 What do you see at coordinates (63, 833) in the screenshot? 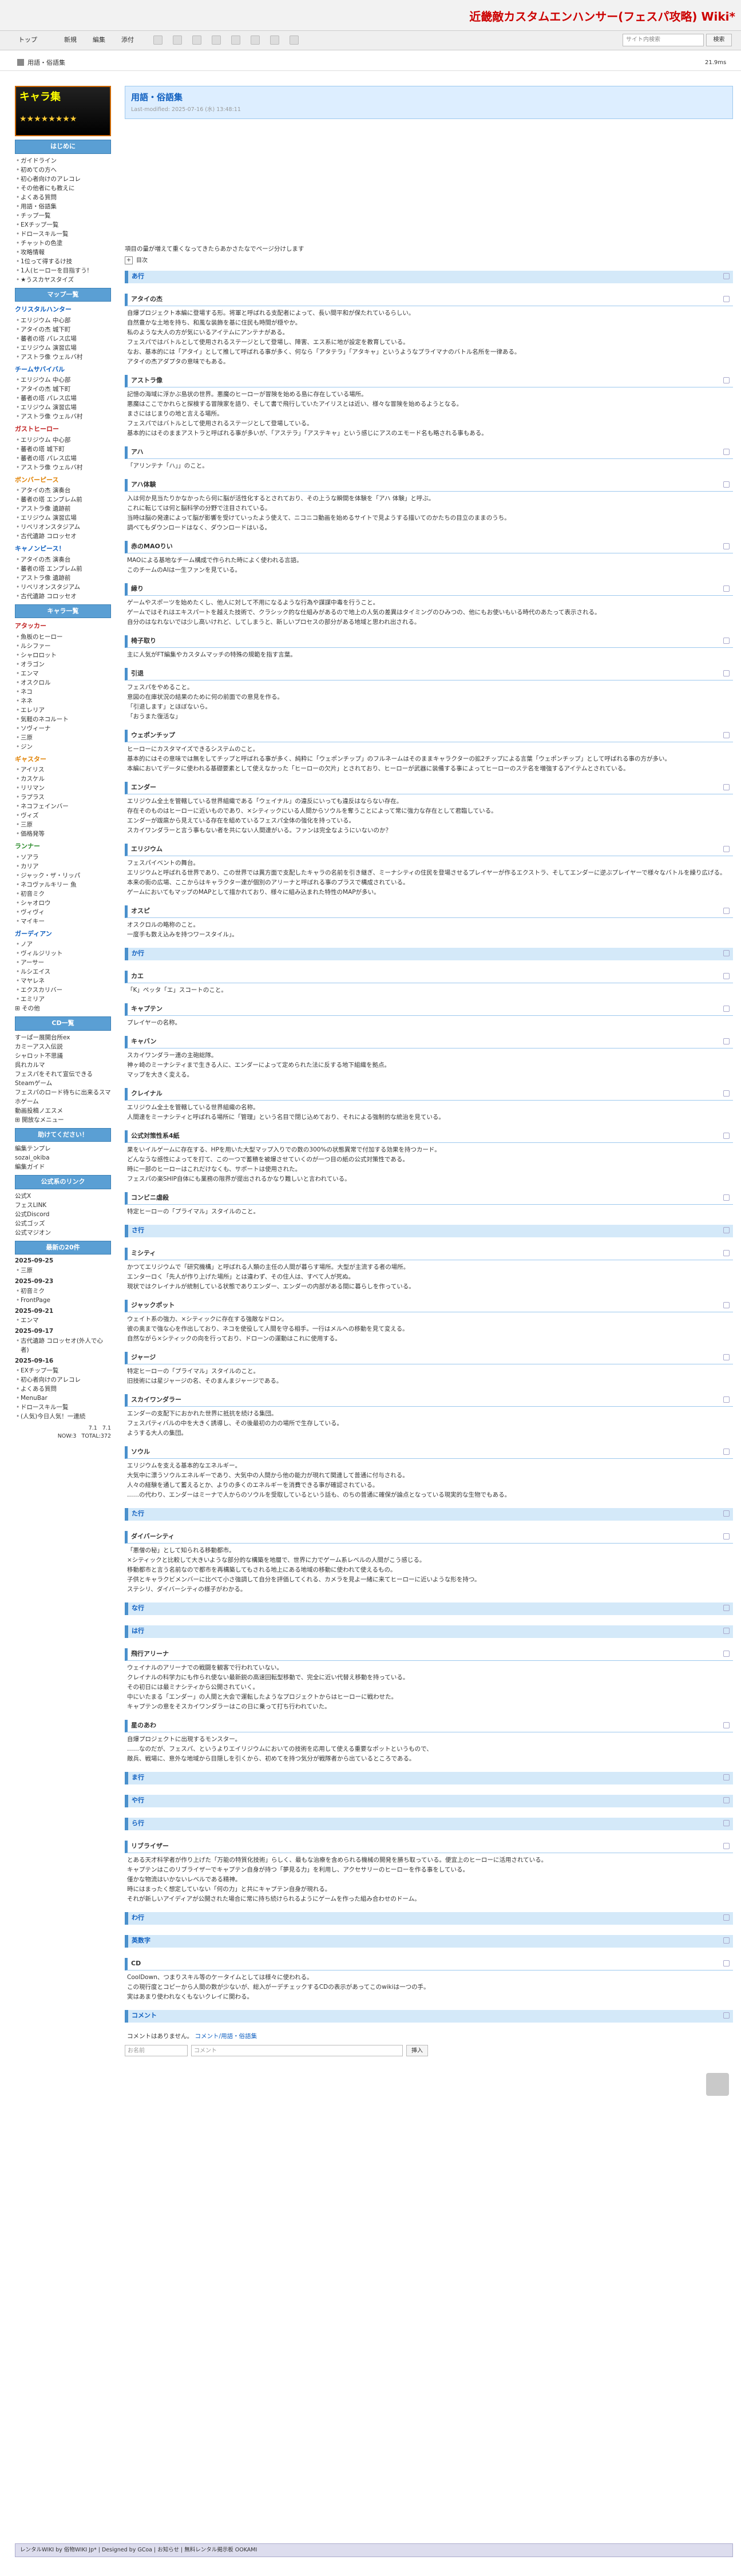
I see `sidebar-link: 価格発等` at bounding box center [63, 833].